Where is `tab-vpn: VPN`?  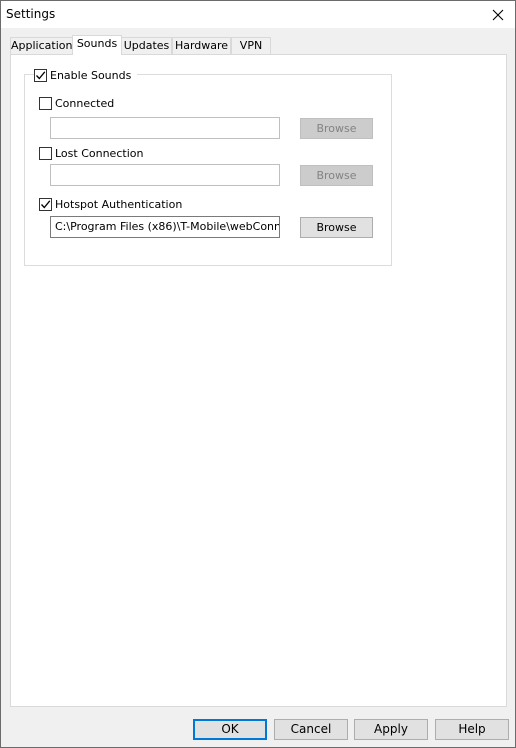
tab-vpn: VPN is located at coordinates (251, 45).